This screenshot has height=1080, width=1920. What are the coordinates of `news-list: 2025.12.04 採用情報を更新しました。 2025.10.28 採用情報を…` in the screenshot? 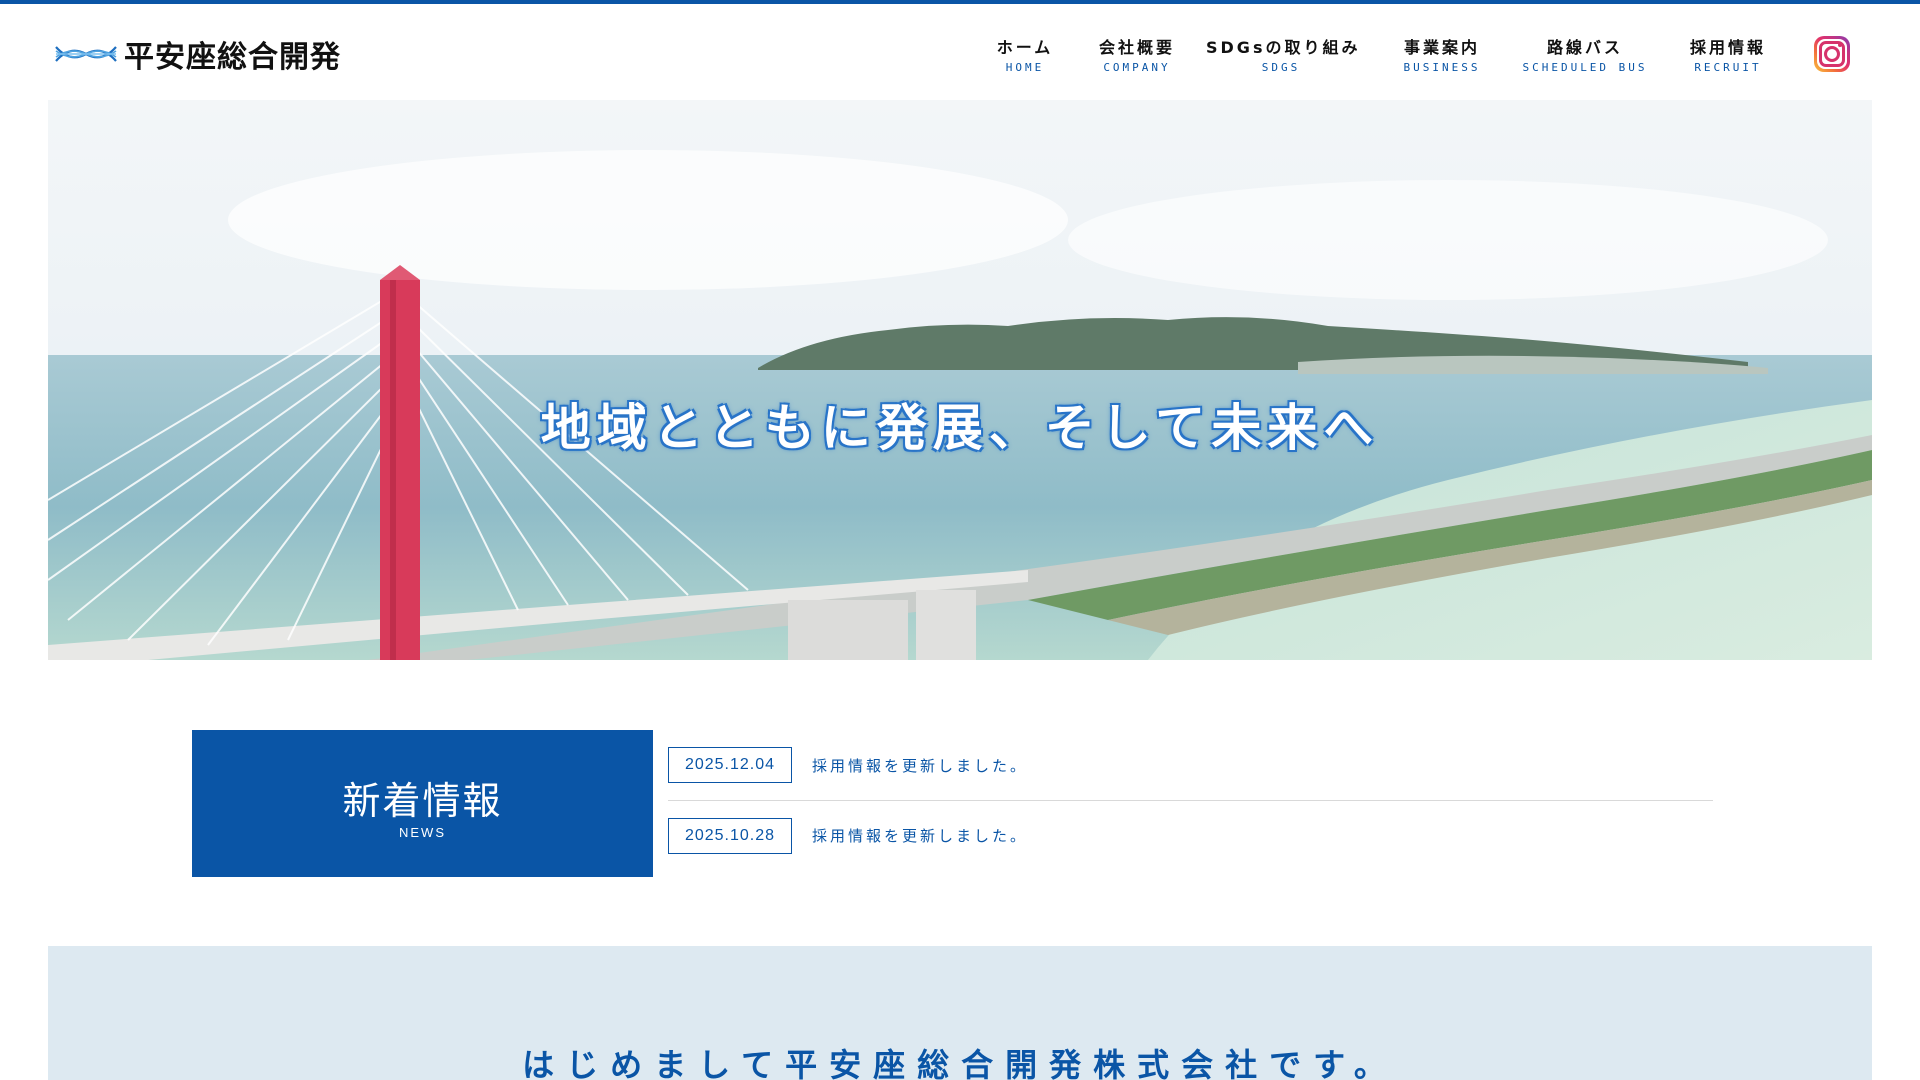 It's located at (1190, 800).